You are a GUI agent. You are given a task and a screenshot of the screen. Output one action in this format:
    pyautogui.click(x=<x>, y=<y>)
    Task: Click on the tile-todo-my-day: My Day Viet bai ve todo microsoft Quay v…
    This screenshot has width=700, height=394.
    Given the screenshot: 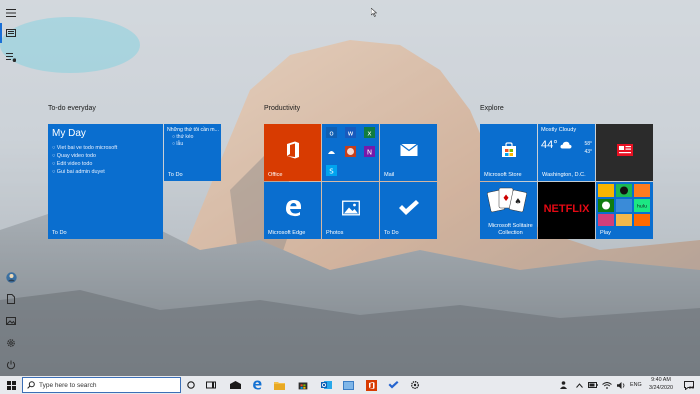 What is the action you would take?
    pyautogui.click(x=105, y=181)
    